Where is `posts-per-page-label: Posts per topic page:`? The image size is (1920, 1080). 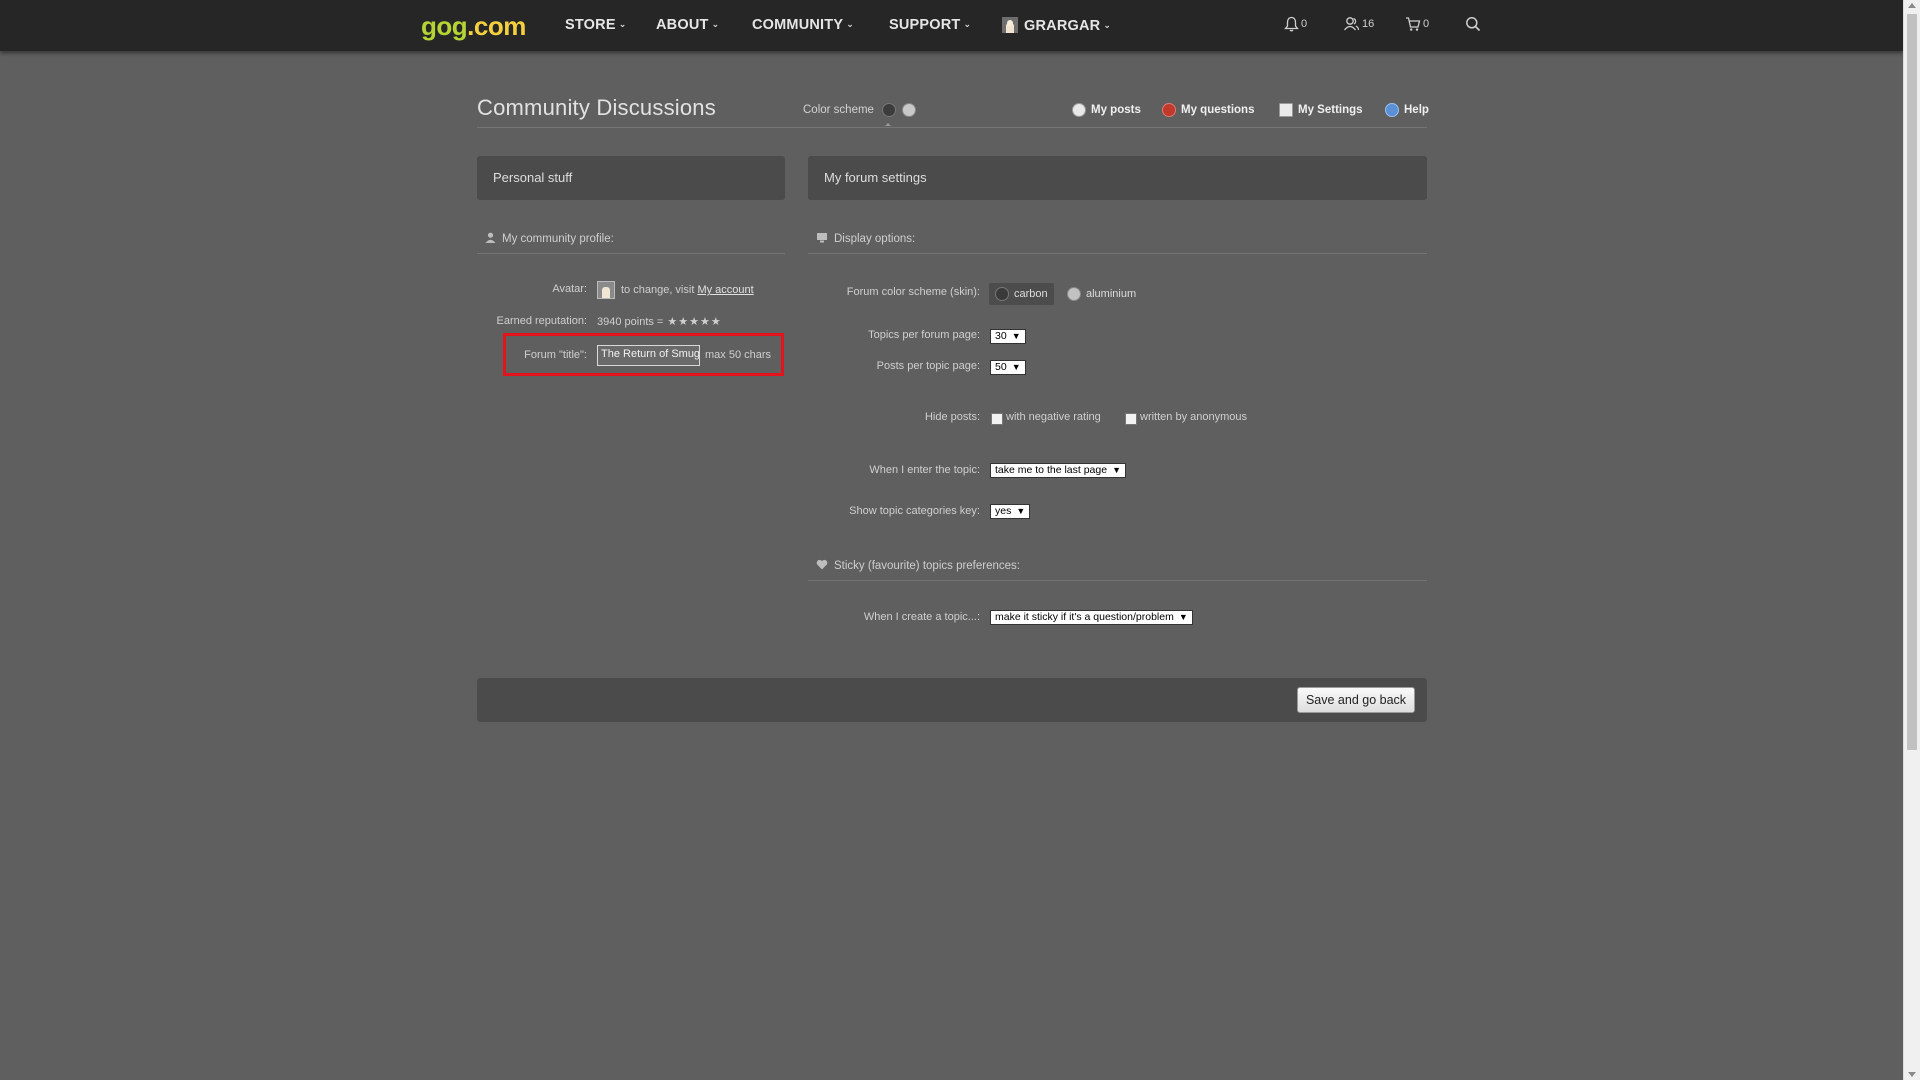 posts-per-page-label: Posts per topic page: is located at coordinates (928, 366).